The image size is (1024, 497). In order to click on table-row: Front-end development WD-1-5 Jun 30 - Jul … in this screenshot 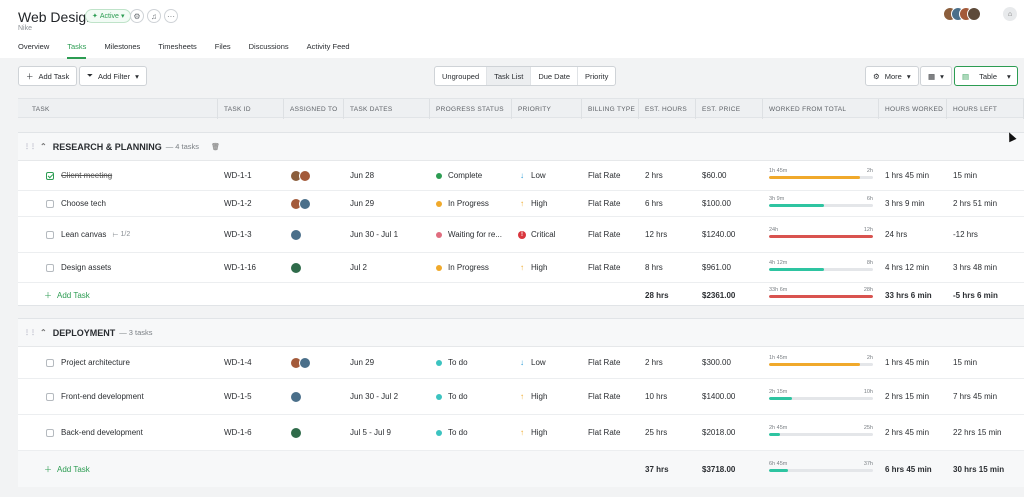, I will do `click(521, 397)`.